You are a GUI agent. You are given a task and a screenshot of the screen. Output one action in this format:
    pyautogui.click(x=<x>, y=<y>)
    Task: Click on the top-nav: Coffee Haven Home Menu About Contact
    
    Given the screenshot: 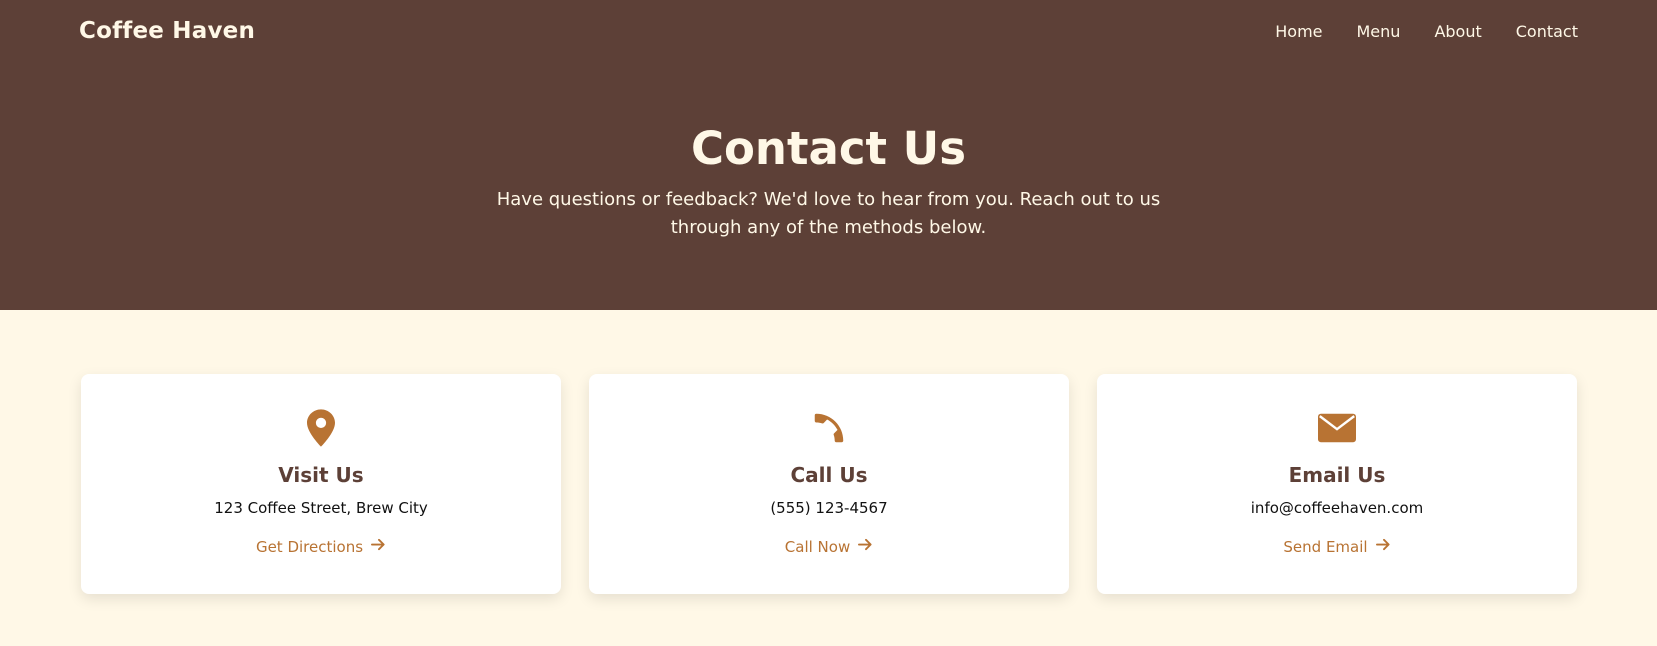 What is the action you would take?
    pyautogui.click(x=828, y=31)
    